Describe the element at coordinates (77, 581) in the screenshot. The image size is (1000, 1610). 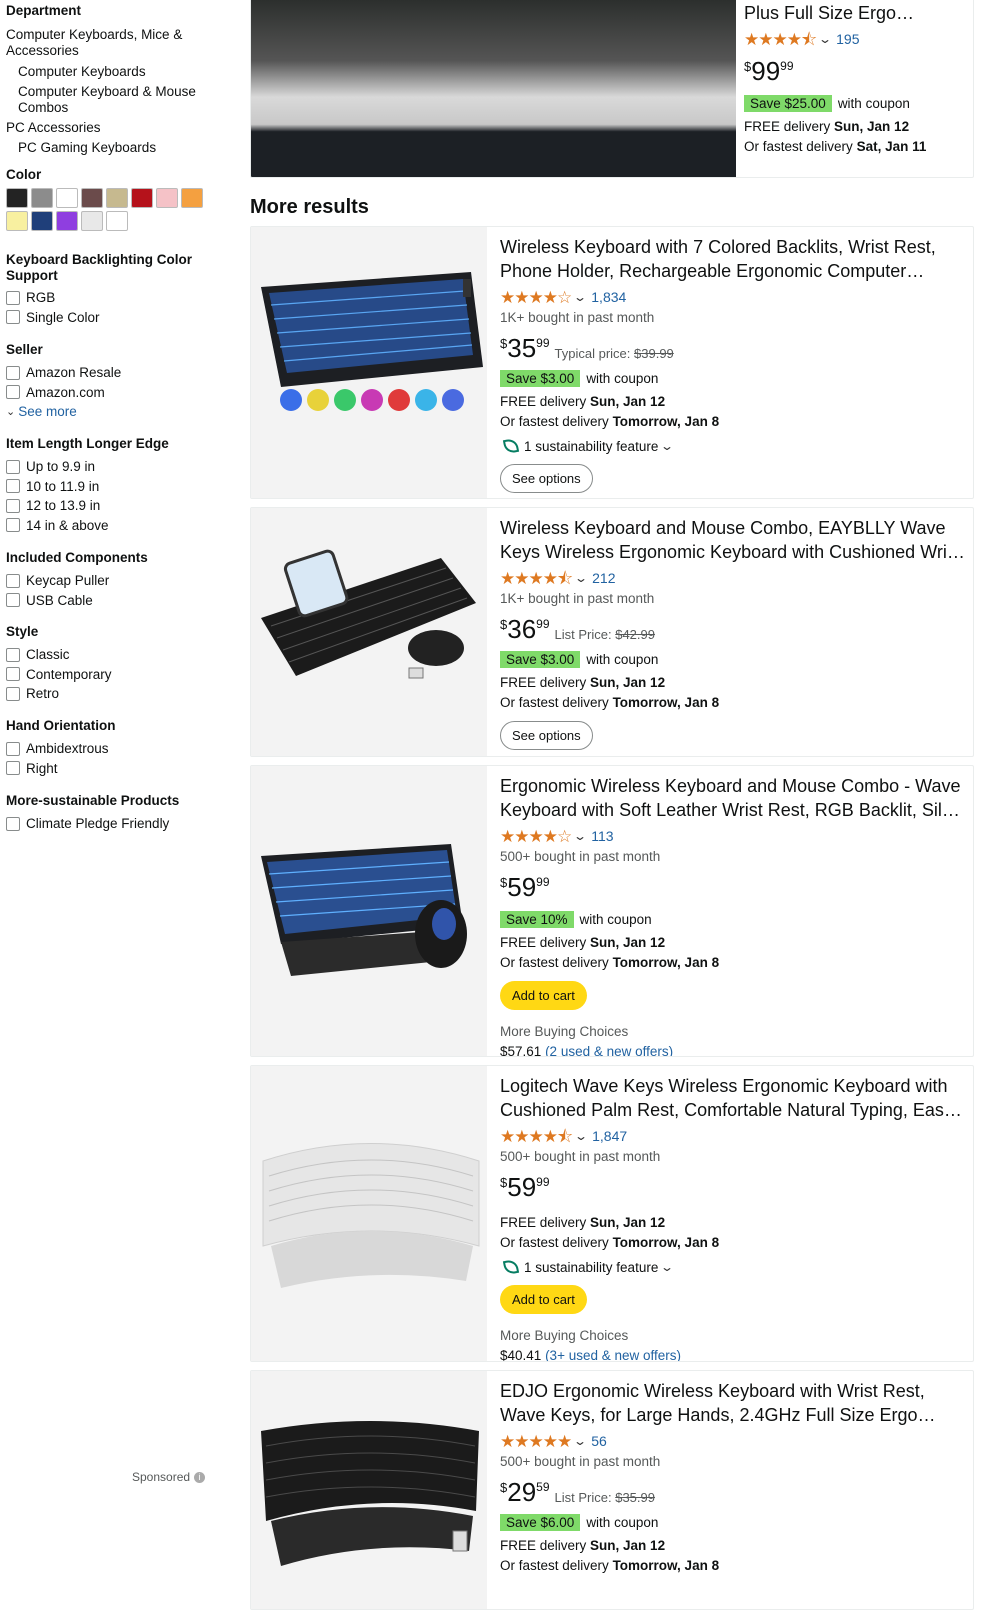
I see `filter-option-keycap-puller: Keycap Puller` at that location.